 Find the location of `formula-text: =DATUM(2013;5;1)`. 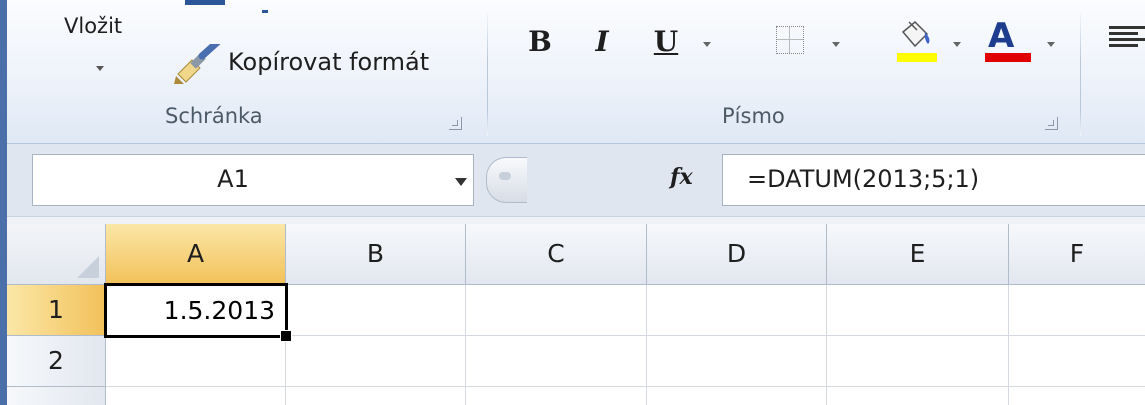

formula-text: =DATUM(2013;5;1) is located at coordinates (863, 179).